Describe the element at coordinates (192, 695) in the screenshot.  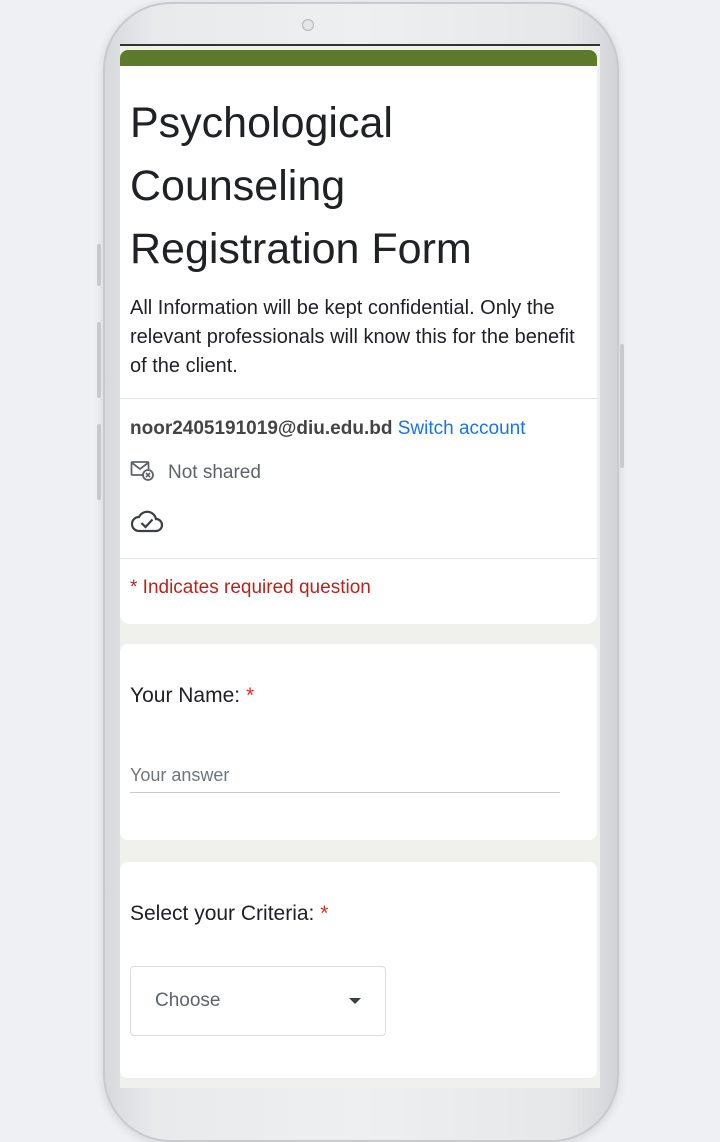
I see `question-label: Your Name: *` at that location.